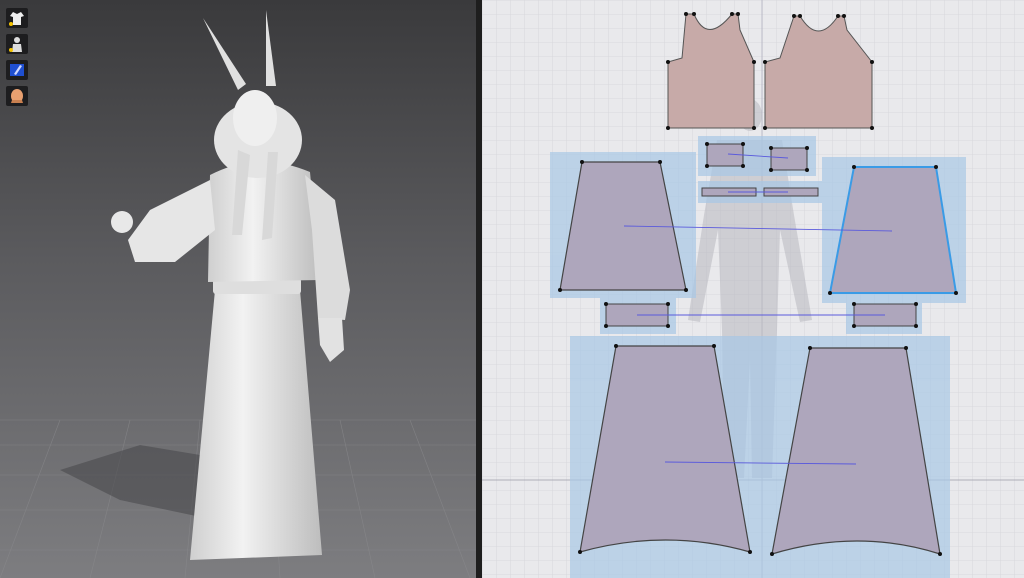 This screenshot has width=1024, height=578. I want to click on robe-skirt, so click(256, 425).